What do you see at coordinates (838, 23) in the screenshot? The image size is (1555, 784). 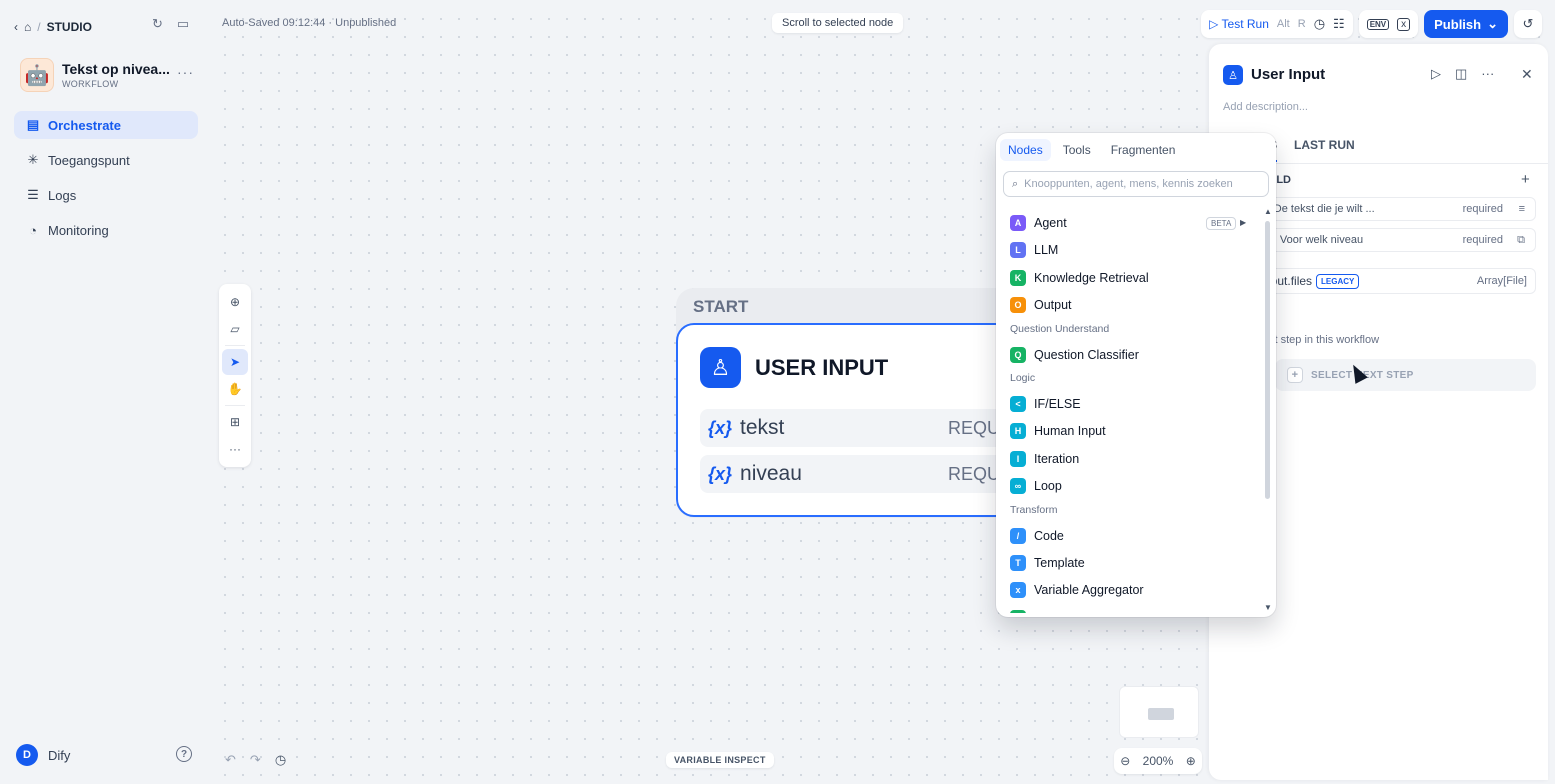 I see `scroll-to-selected-button: Scroll to selected node` at bounding box center [838, 23].